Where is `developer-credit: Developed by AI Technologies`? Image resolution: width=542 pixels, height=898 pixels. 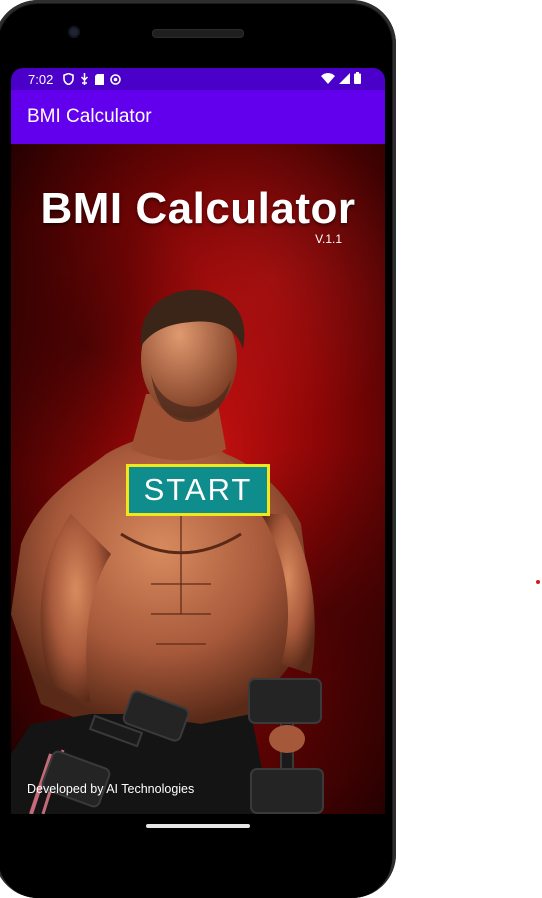 developer-credit: Developed by AI Technologies is located at coordinates (111, 789).